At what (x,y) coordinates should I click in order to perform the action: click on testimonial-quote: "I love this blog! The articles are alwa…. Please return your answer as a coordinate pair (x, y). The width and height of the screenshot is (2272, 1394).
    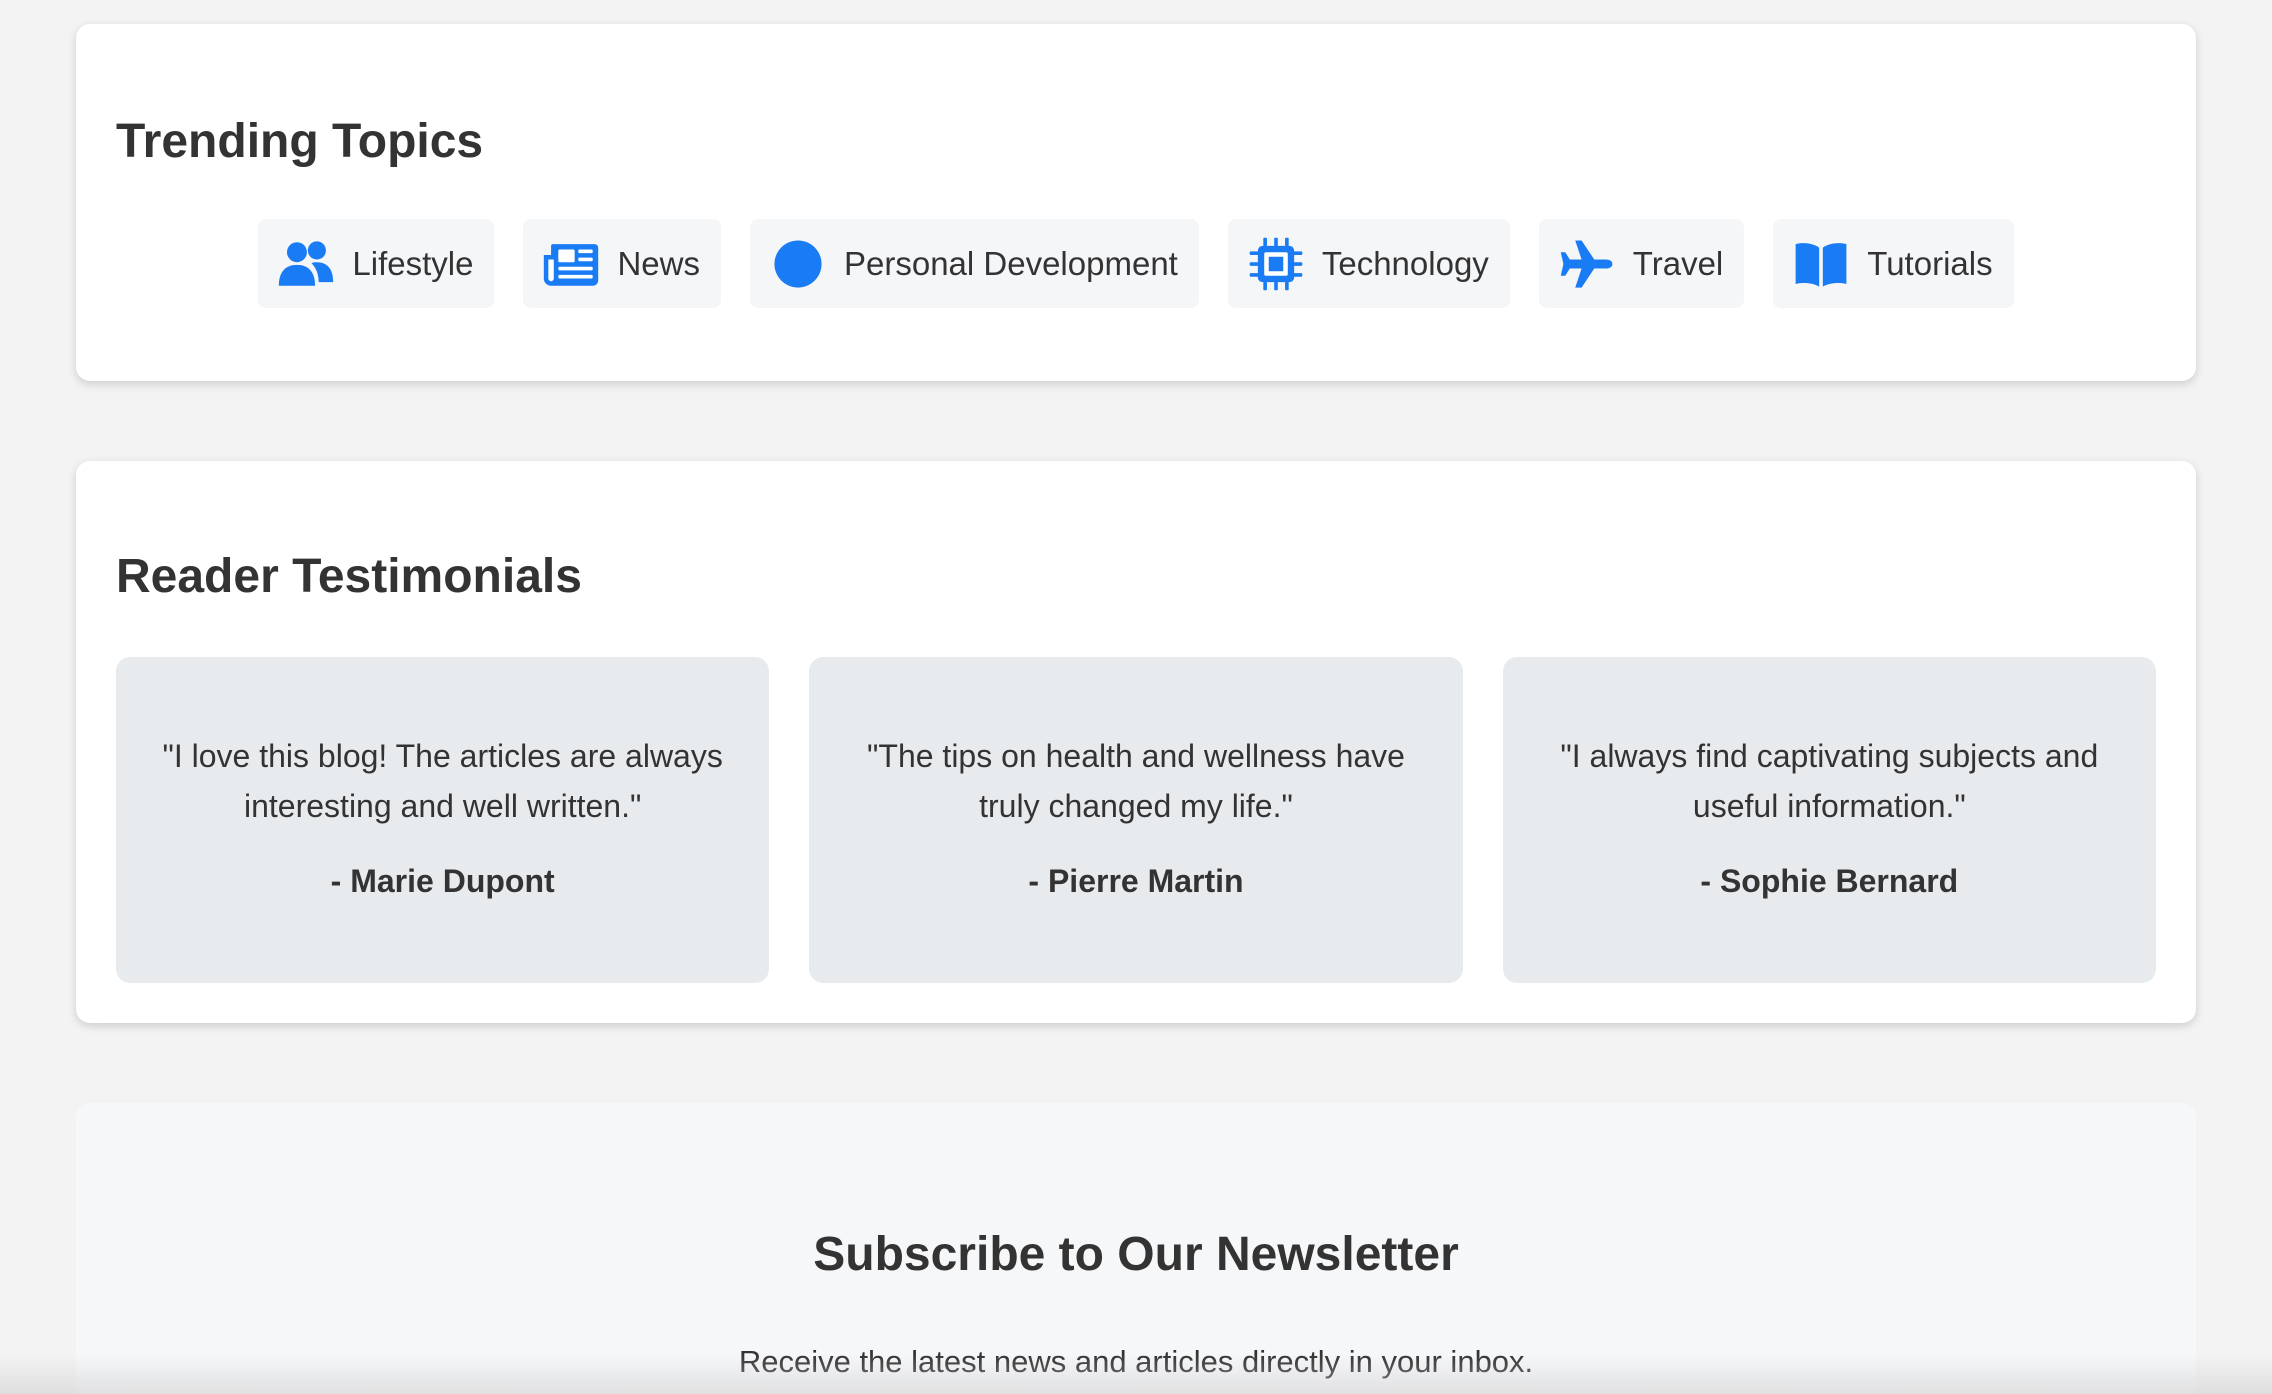
    Looking at the image, I should click on (442, 781).